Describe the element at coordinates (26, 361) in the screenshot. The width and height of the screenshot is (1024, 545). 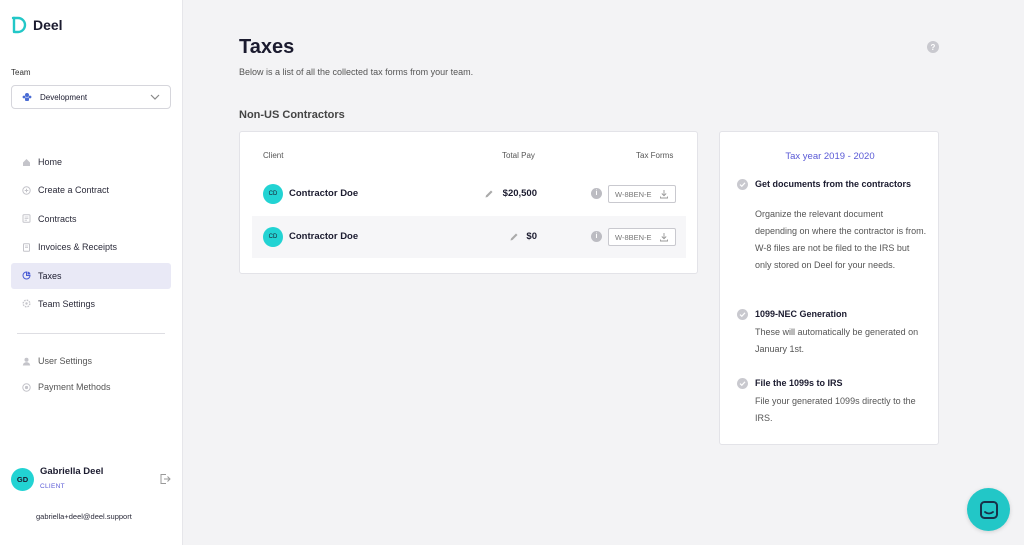
I see `user-icon` at that location.